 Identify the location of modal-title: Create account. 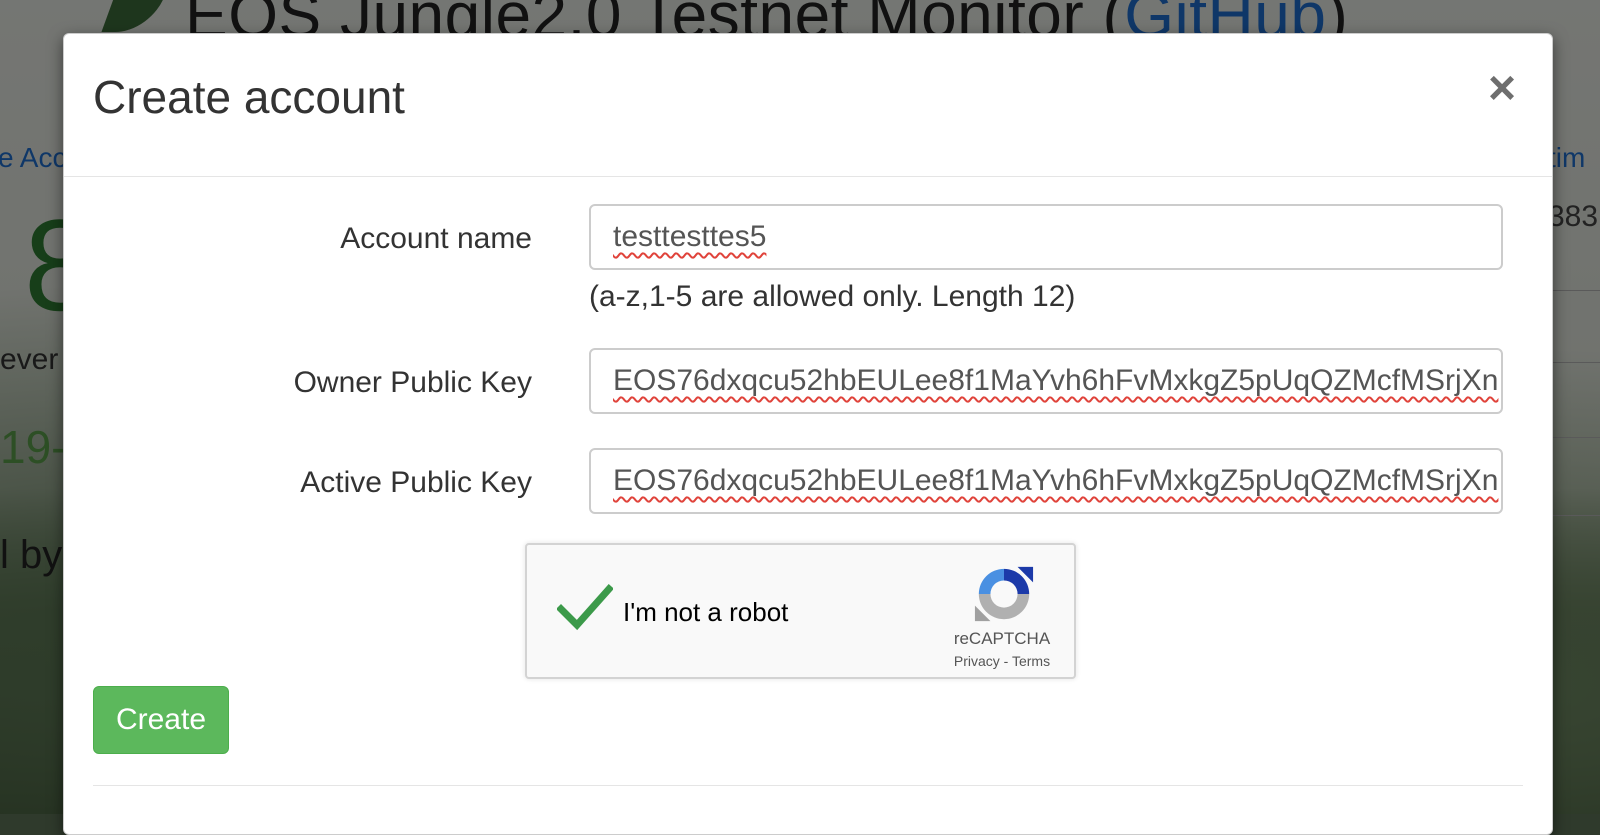
(249, 97).